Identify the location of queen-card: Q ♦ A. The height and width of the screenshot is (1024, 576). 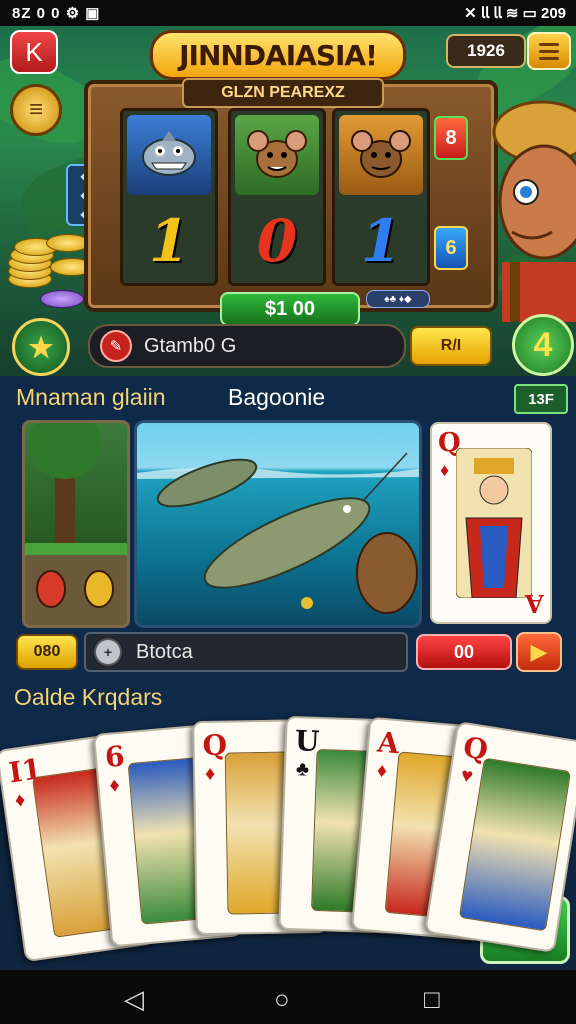
(491, 523).